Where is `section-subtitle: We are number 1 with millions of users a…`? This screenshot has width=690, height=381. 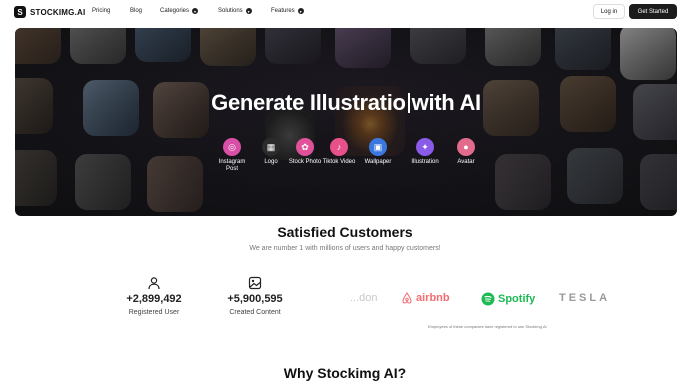 section-subtitle: We are number 1 with millions of users a… is located at coordinates (345, 248).